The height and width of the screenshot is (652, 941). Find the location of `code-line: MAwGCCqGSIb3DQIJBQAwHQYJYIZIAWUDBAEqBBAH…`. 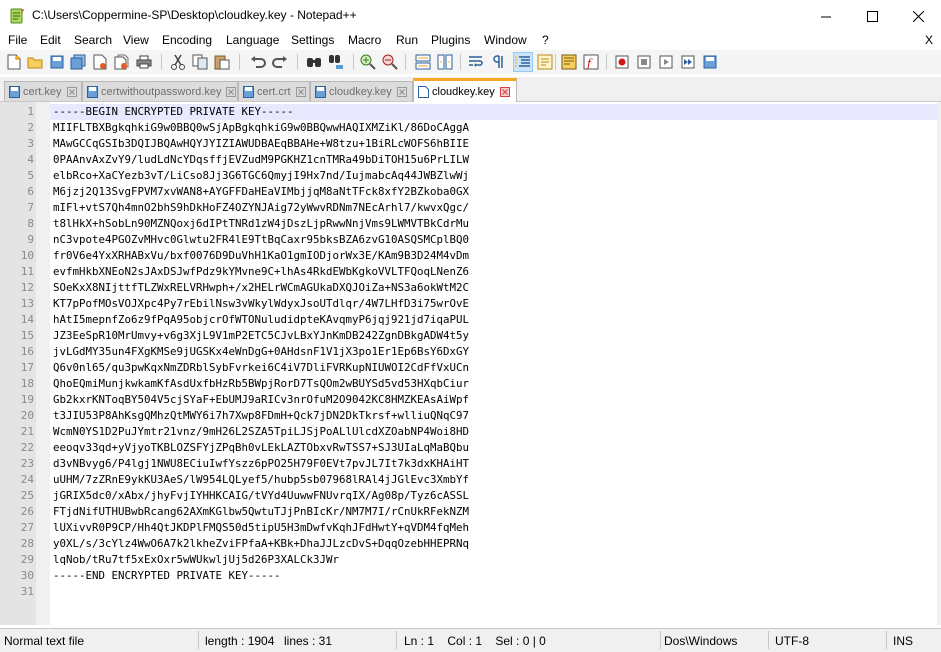

code-line: MAwGCCqGSIb3DQIJBQAwHQYJYIZIAWUDBAEqBBAH… is located at coordinates (261, 144).